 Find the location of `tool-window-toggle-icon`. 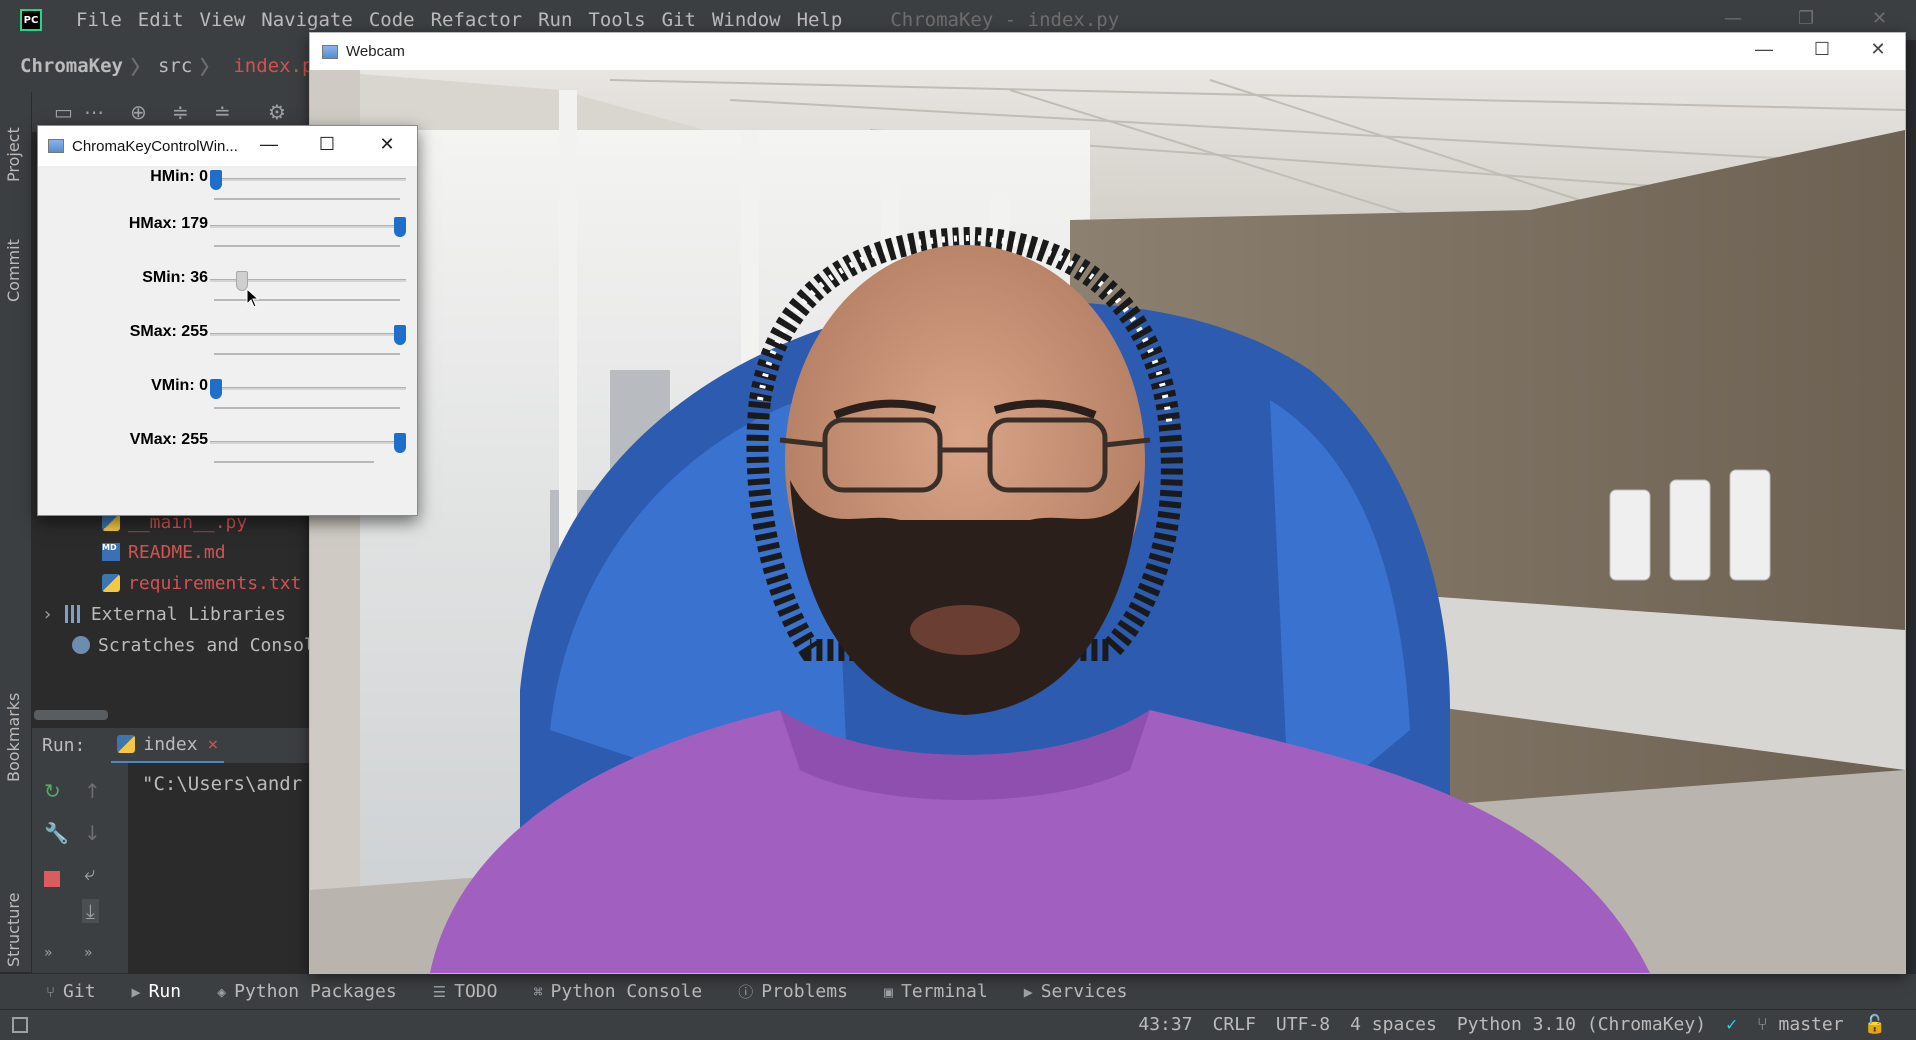

tool-window-toggle-icon is located at coordinates (20, 1025).